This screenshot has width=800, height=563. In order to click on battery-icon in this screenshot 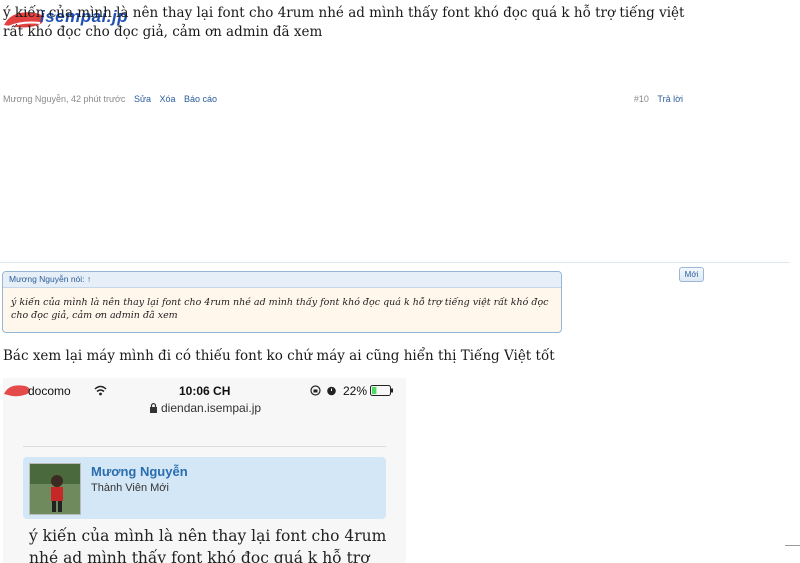, I will do `click(381, 390)`.